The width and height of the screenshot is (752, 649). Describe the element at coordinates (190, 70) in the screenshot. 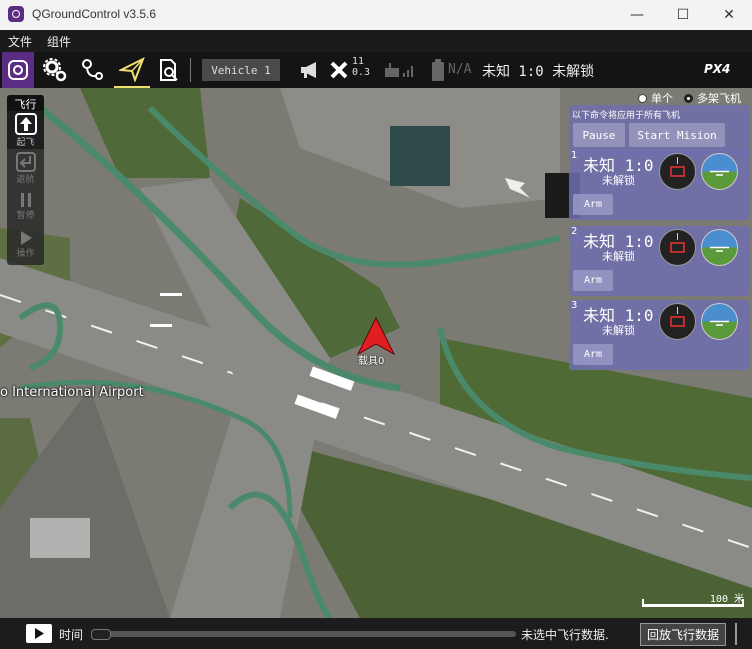

I see `toolbar-divider` at that location.